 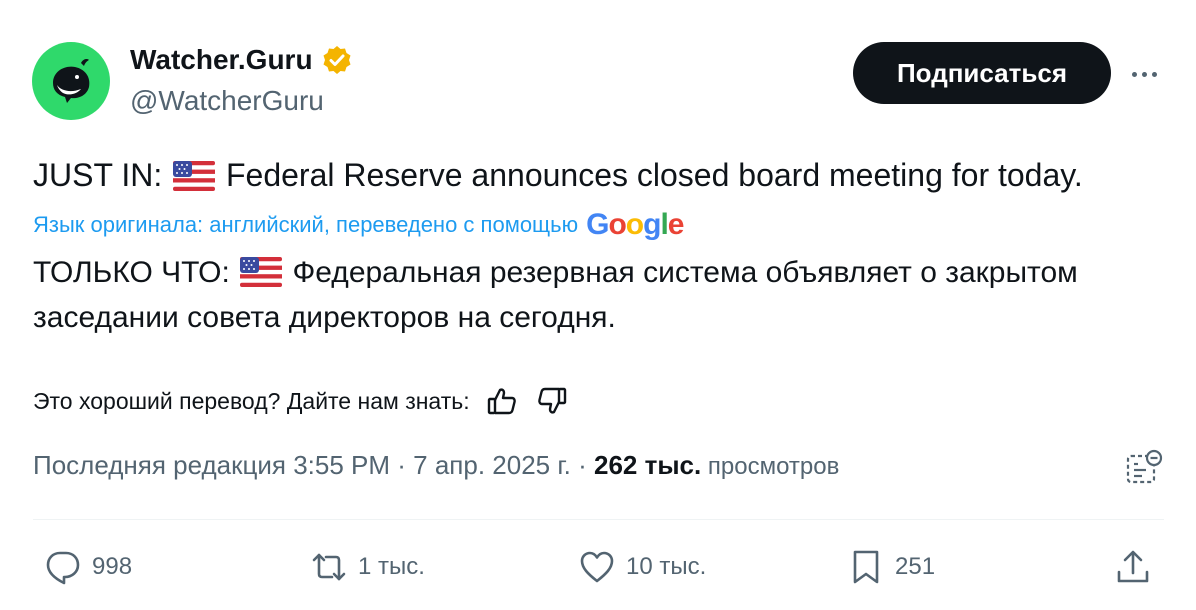 What do you see at coordinates (915, 566) in the screenshot?
I see `bookmark-count: 251` at bounding box center [915, 566].